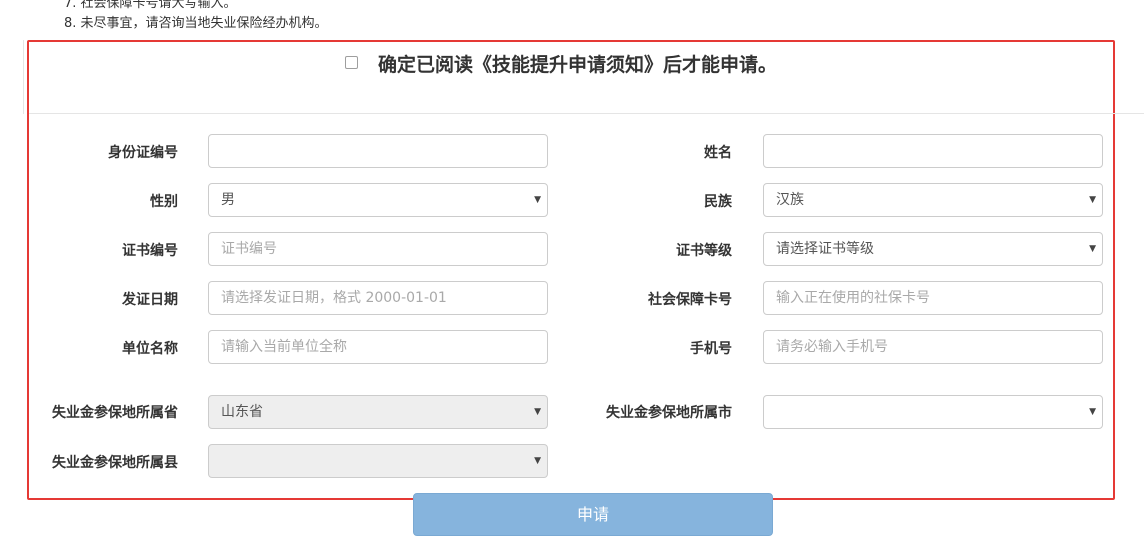  What do you see at coordinates (196, 23) in the screenshot?
I see `notice-item-8: 8. 未尽事宜，请咨询当地失业保险经办机构。` at bounding box center [196, 23].